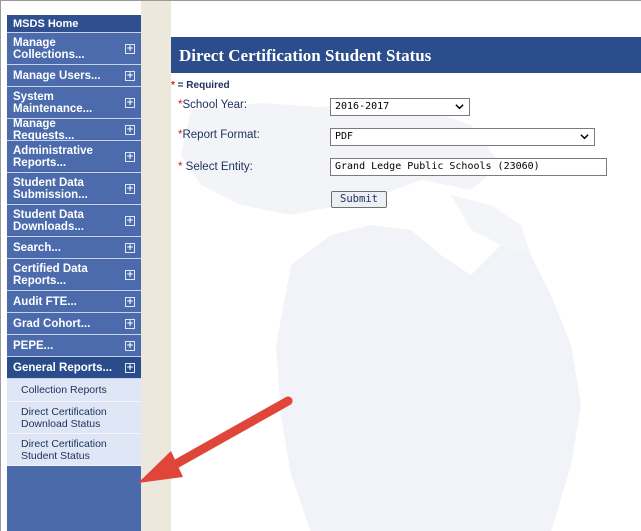 This screenshot has width=641, height=531. I want to click on sidebar-item-general-reports: General Reports... +, so click(74, 368).